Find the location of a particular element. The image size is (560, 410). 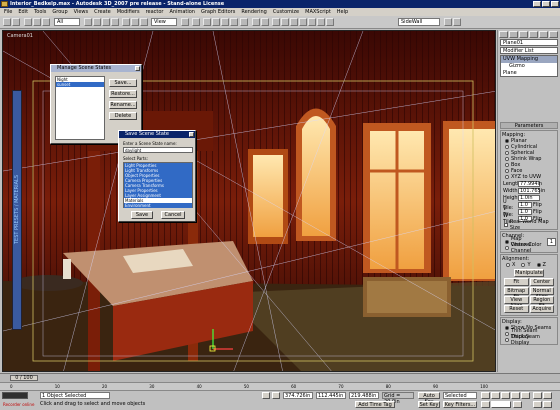

material-editor-icon is located at coordinates (303, 22).